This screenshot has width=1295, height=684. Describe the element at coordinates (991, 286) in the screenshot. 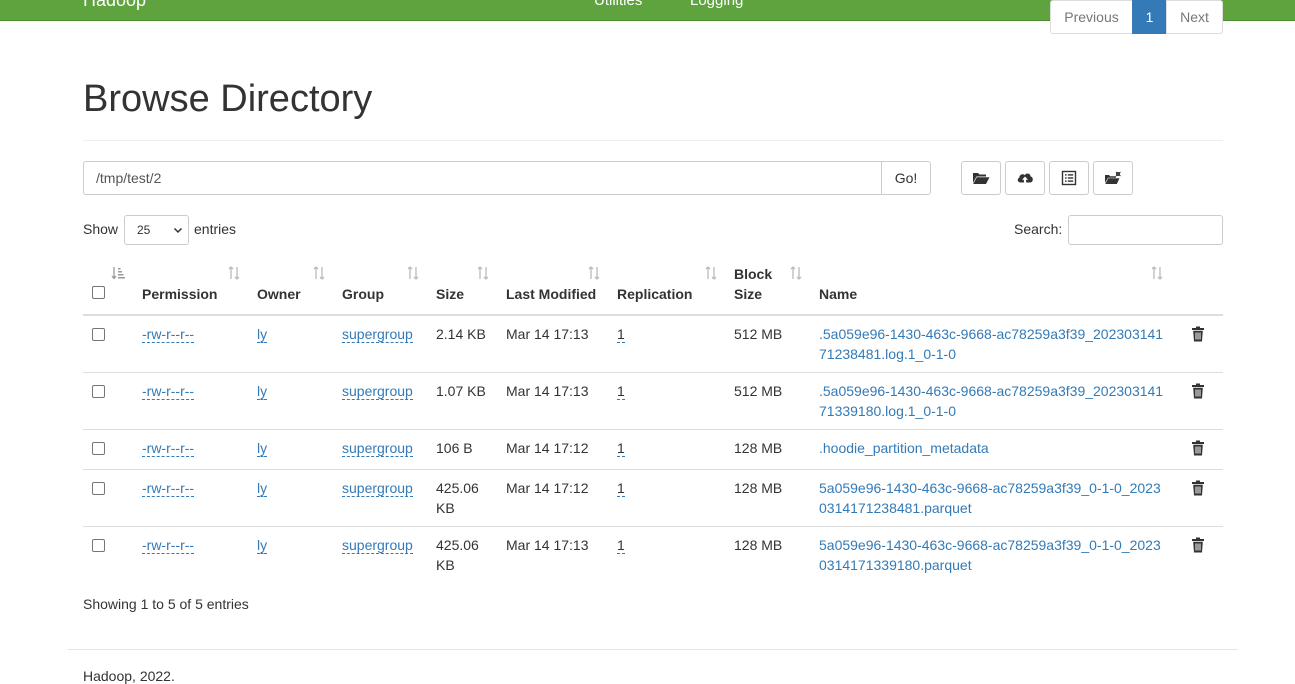

I see `column-header-name: Name` at that location.